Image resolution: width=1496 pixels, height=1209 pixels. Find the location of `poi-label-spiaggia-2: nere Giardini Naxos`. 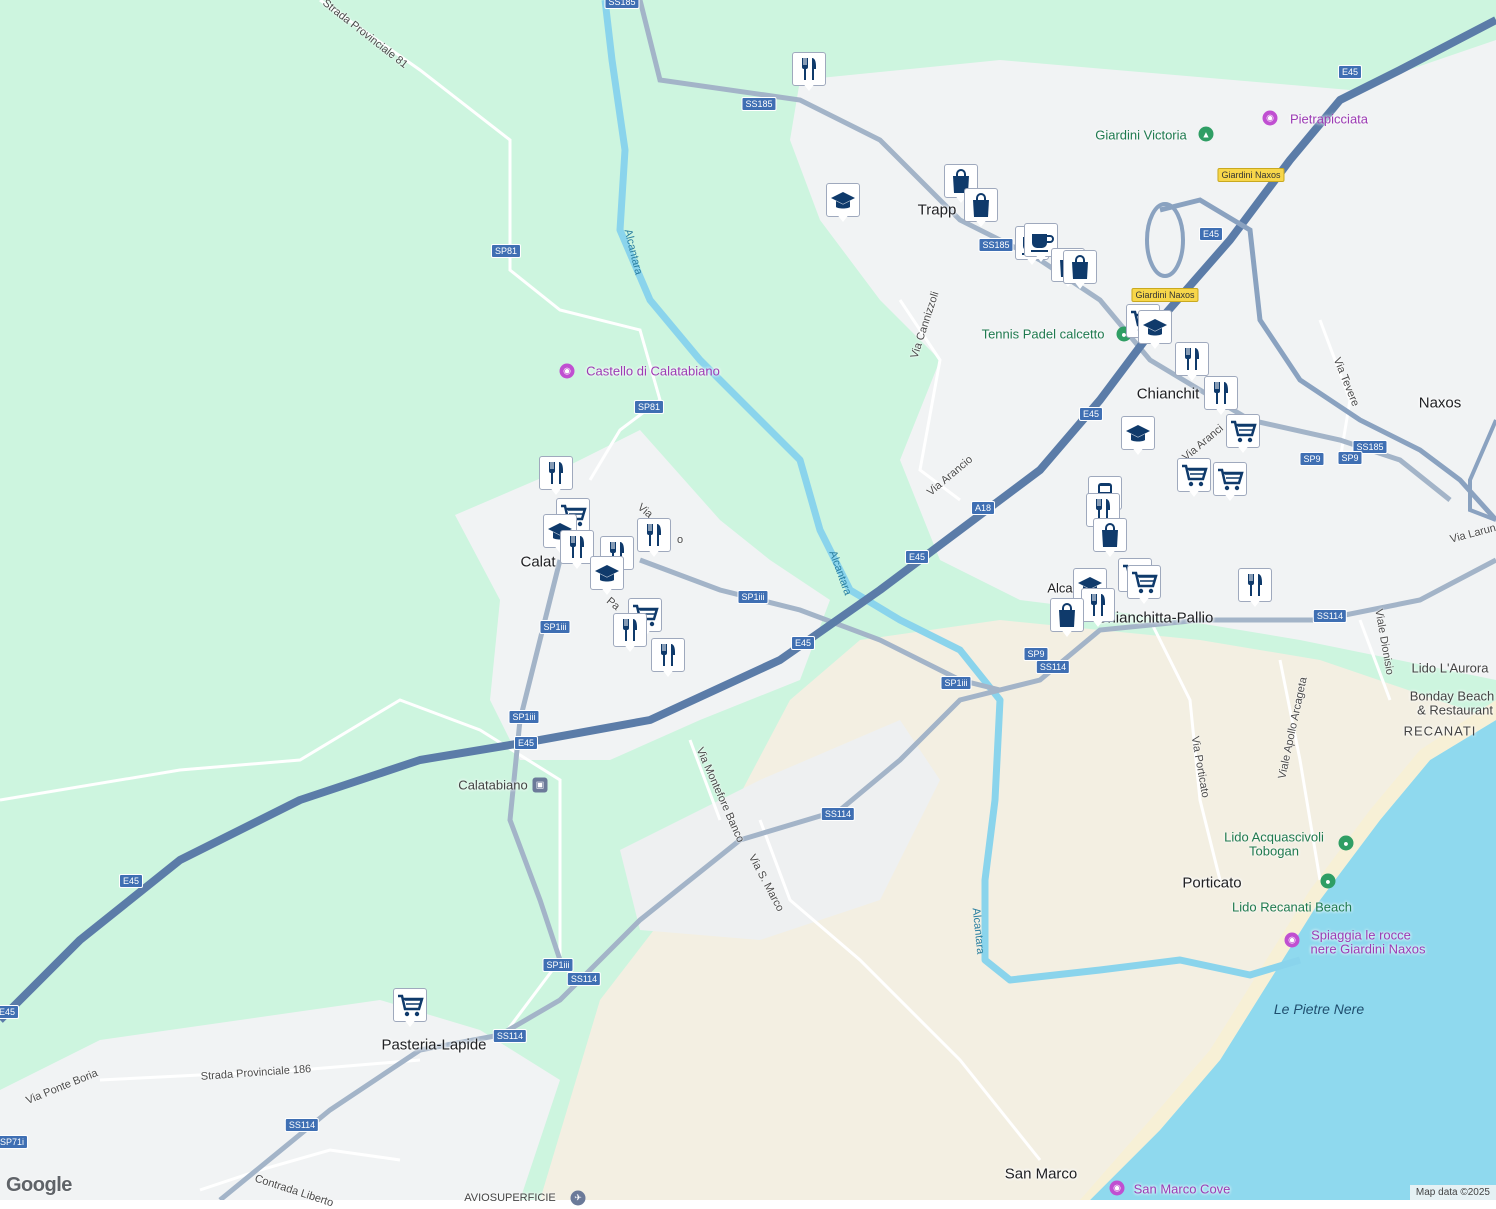

poi-label-spiaggia-2: nere Giardini Naxos is located at coordinates (1368, 949).